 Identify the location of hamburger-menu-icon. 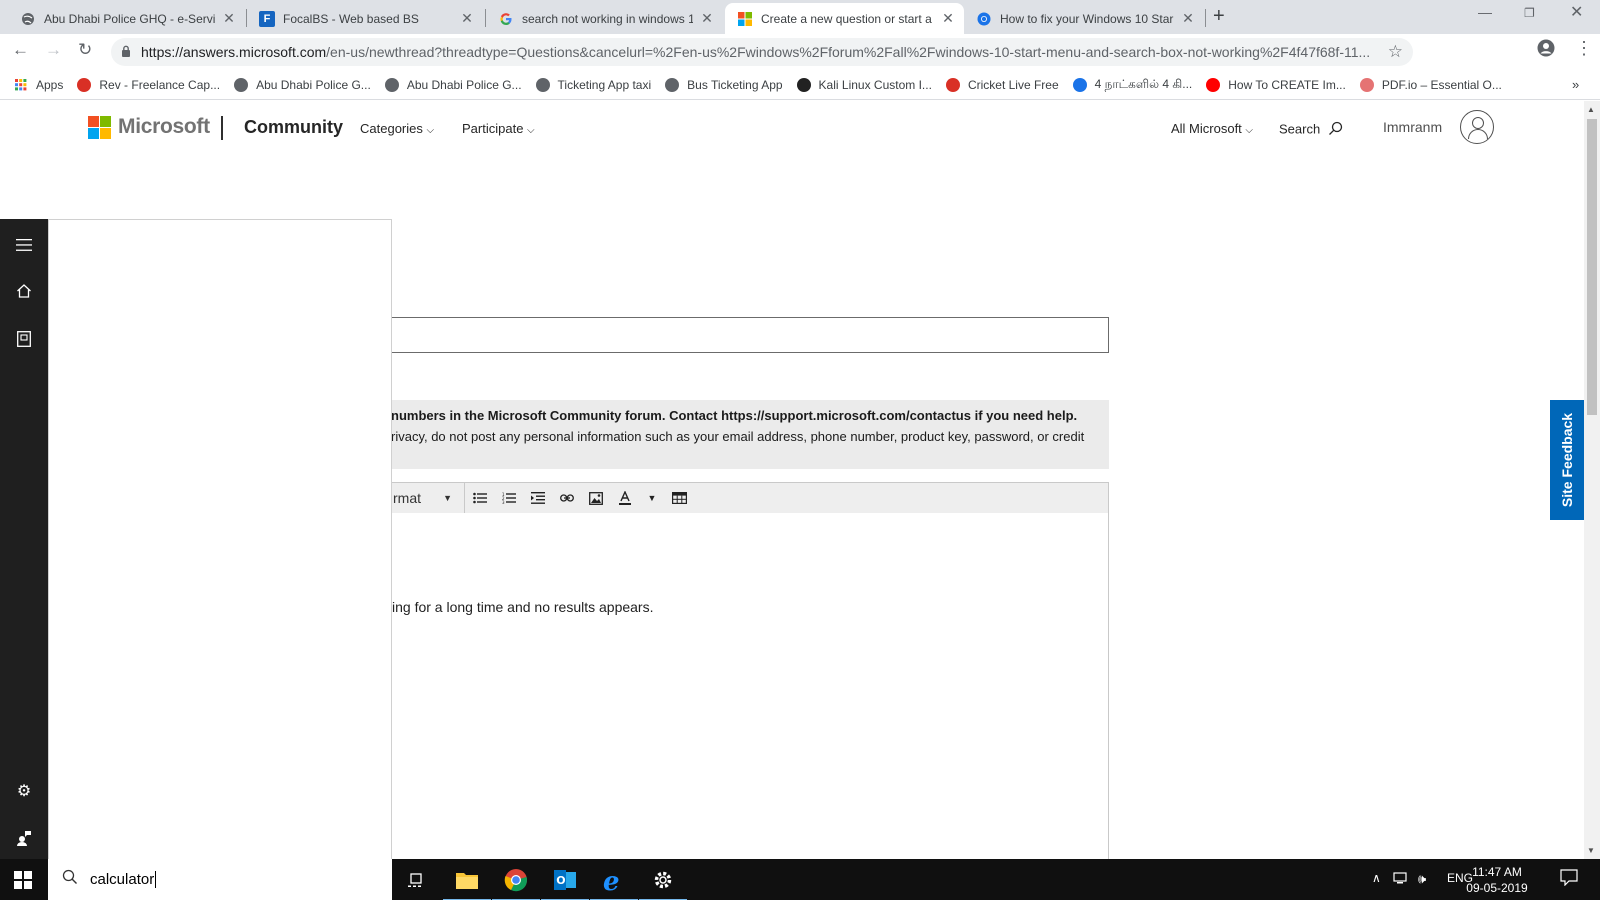
(24, 245).